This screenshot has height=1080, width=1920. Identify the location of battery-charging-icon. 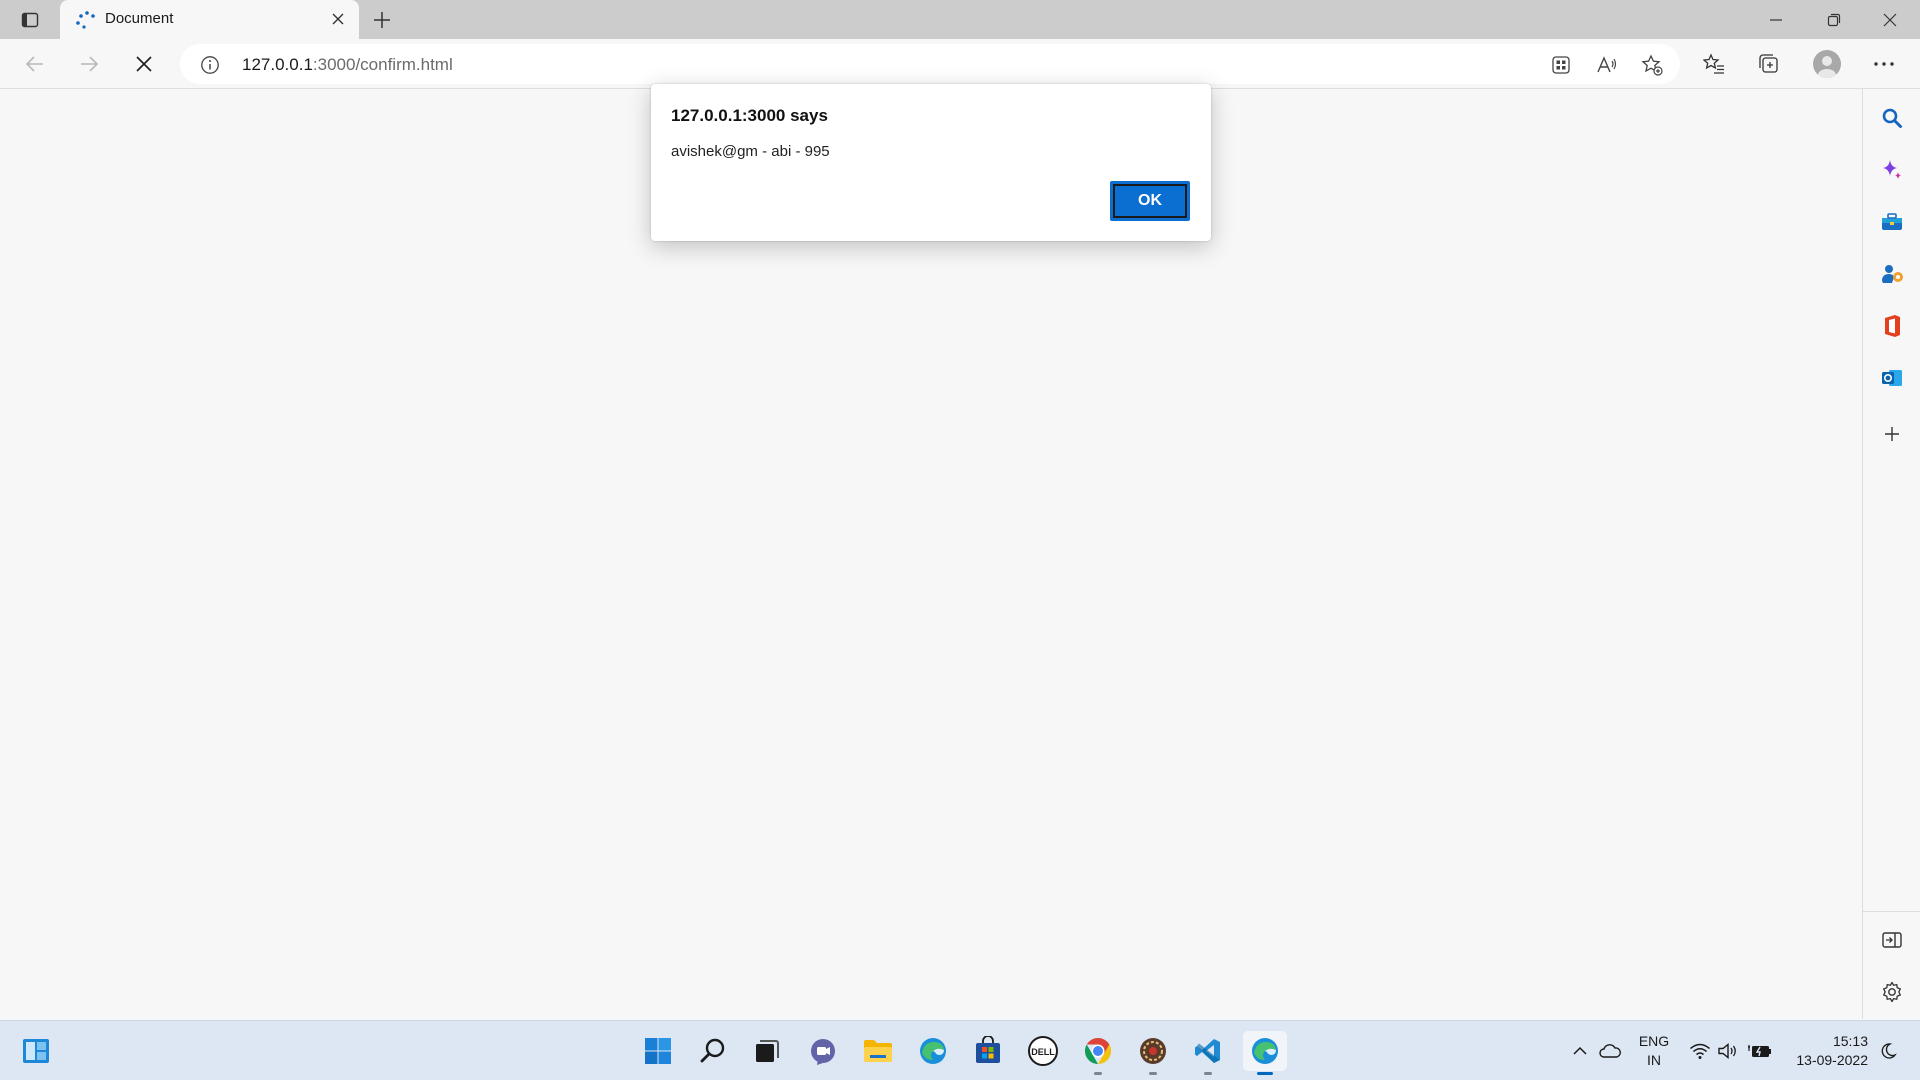
(1759, 1051).